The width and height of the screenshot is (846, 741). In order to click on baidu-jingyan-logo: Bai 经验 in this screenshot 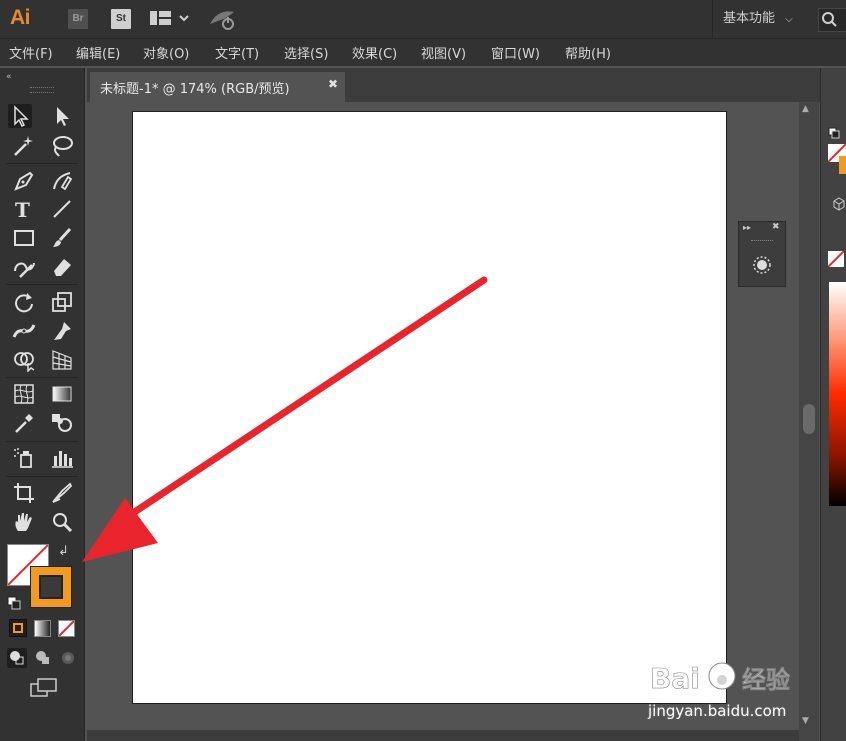, I will do `click(726, 677)`.